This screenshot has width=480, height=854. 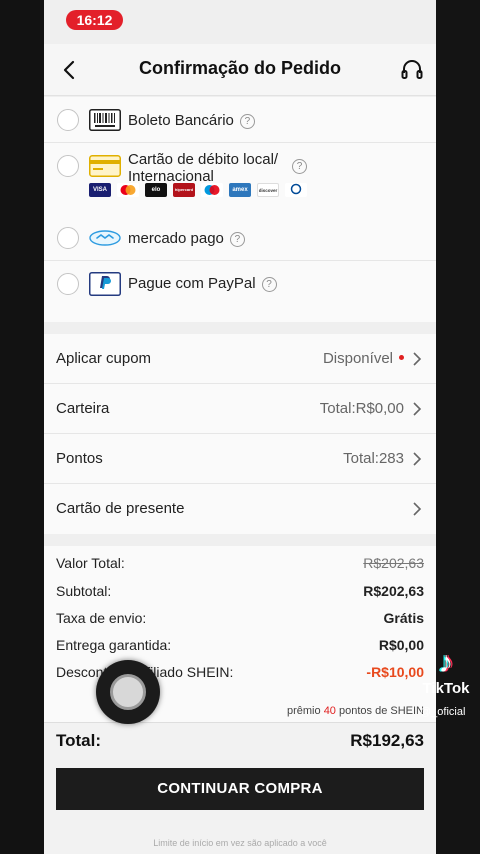 I want to click on maestro-logo-icon, so click(x=212, y=190).